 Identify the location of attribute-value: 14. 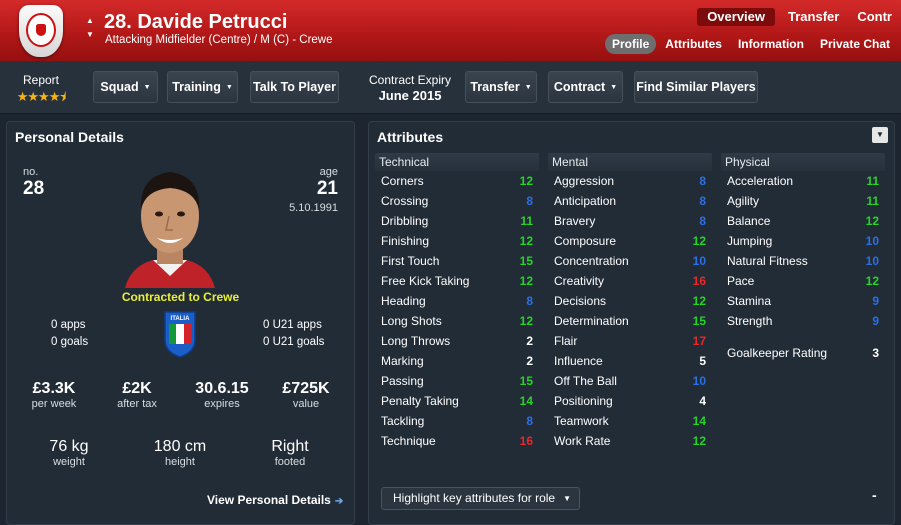
(526, 401).